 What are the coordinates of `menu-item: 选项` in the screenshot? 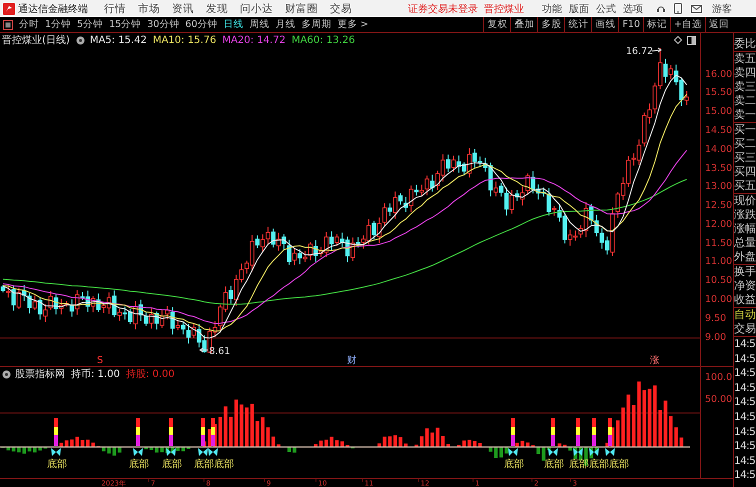 It's located at (633, 9).